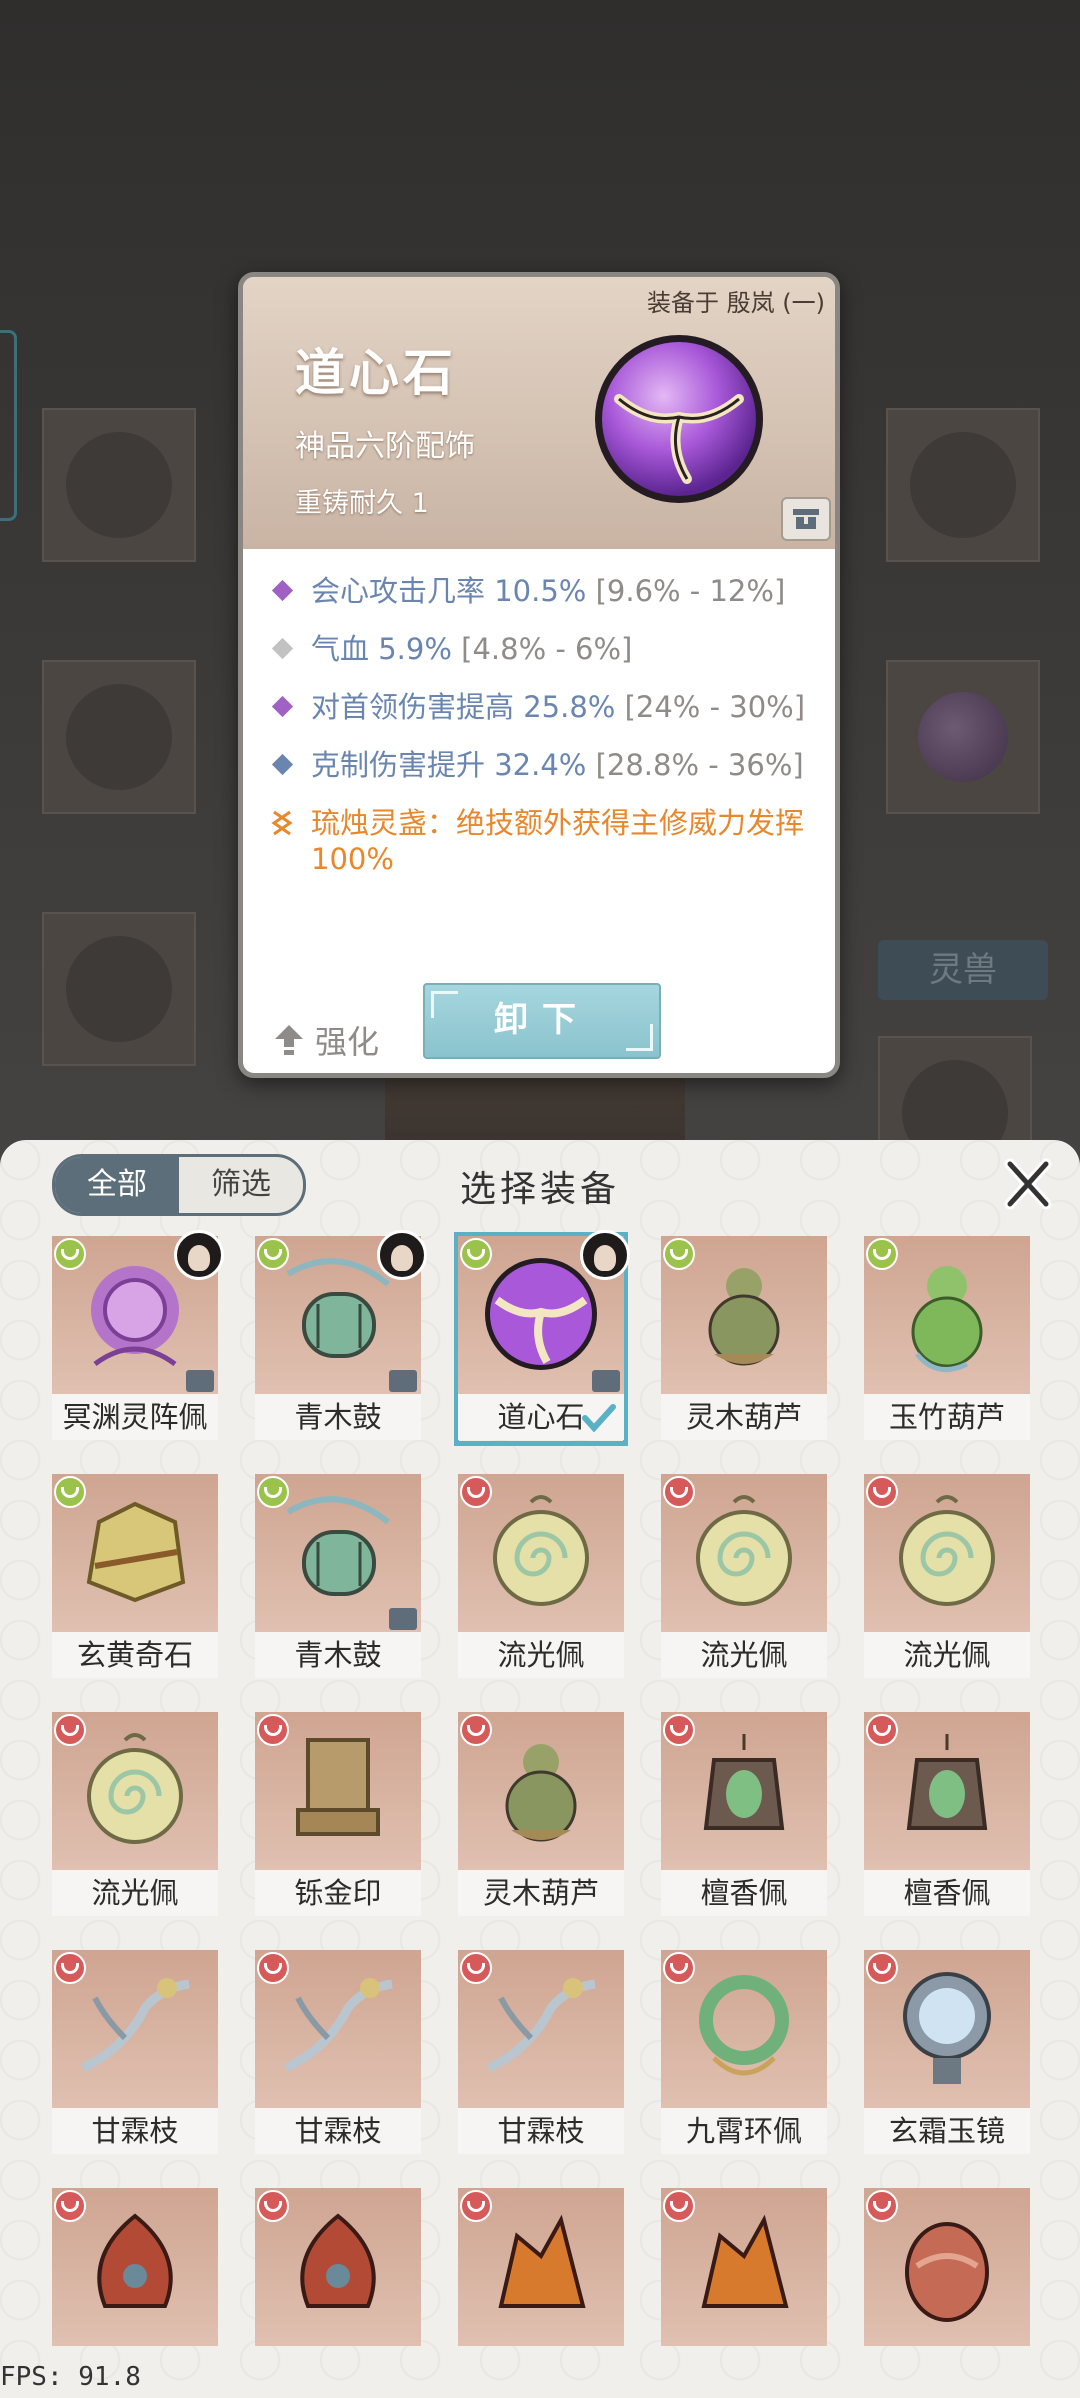  I want to click on equipment-name: 九霄环佩, so click(744, 2131).